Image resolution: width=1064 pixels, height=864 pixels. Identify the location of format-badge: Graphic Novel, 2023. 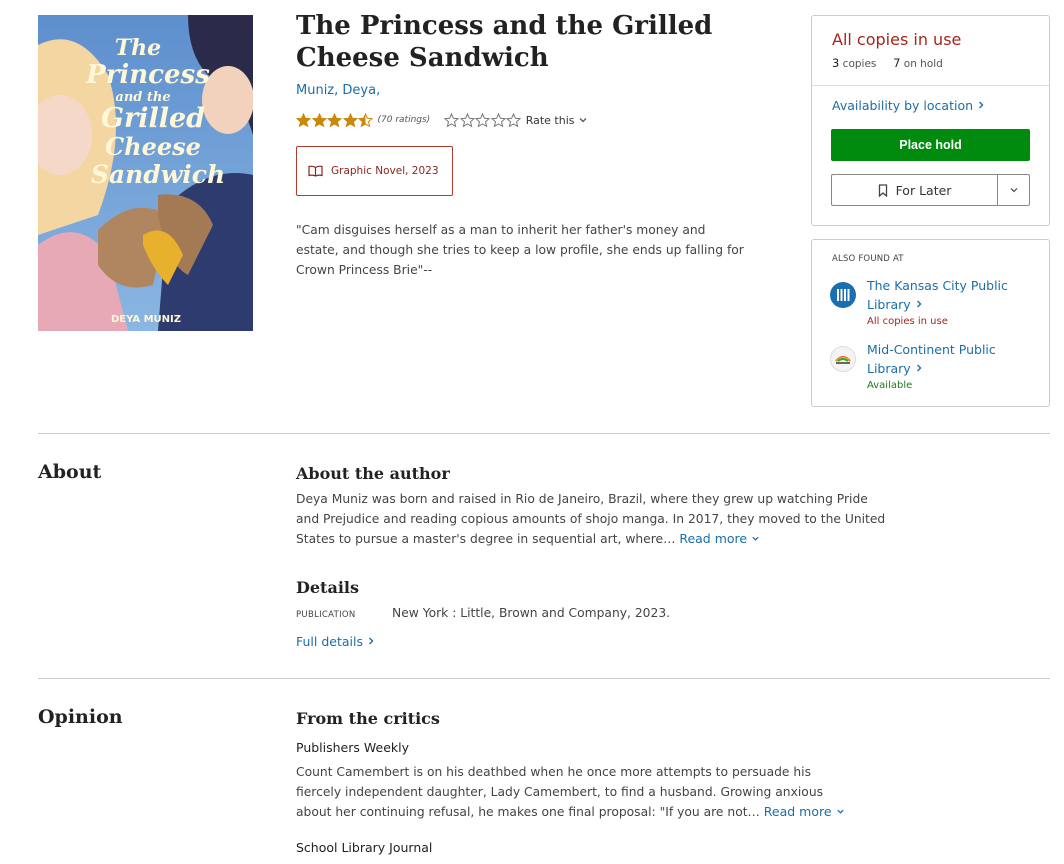
(374, 171).